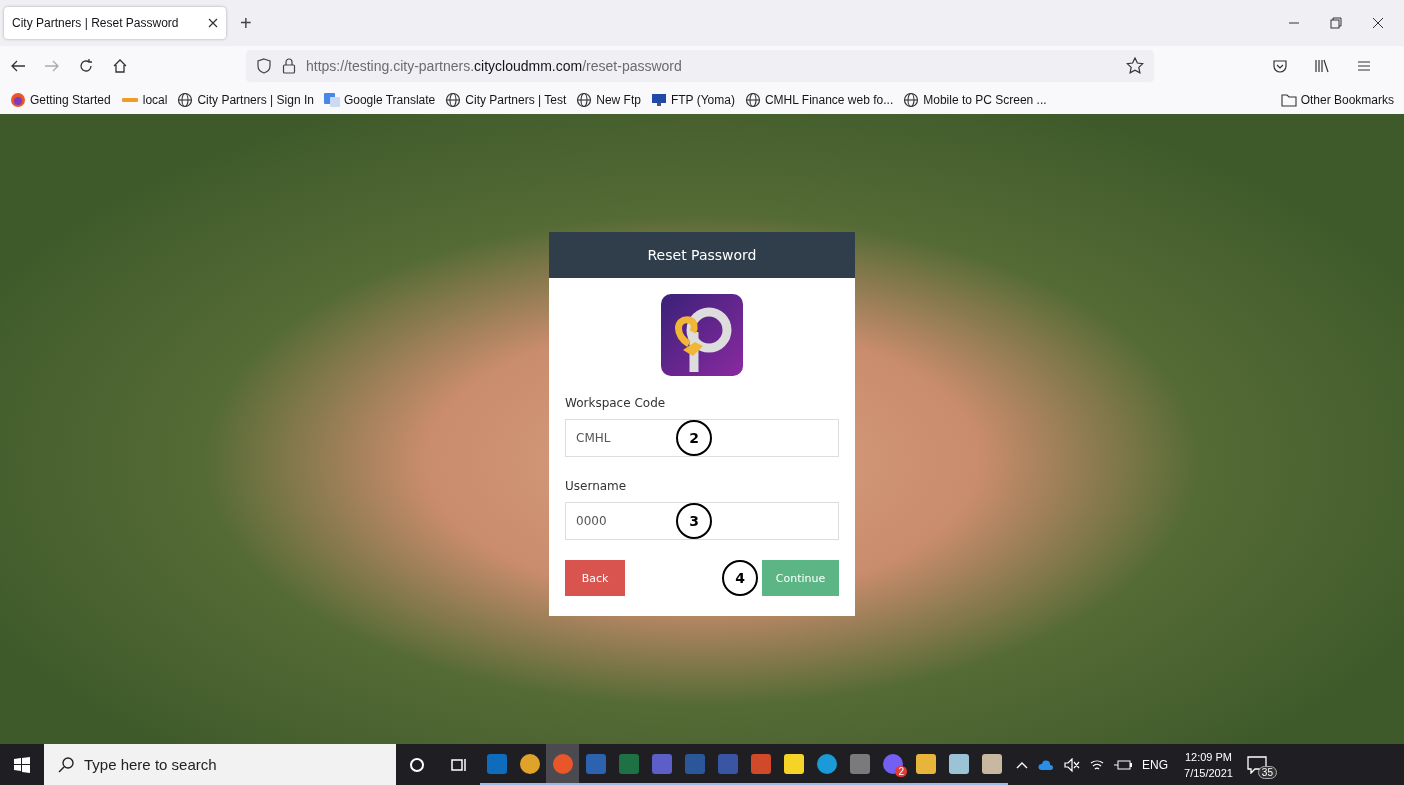 The image size is (1404, 785). I want to click on input-field: CMHL 2, so click(702, 438).